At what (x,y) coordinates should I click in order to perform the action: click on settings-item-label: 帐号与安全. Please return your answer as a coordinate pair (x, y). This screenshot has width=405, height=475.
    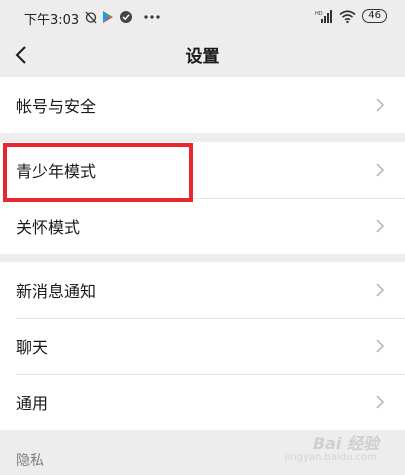
    Looking at the image, I should click on (56, 106).